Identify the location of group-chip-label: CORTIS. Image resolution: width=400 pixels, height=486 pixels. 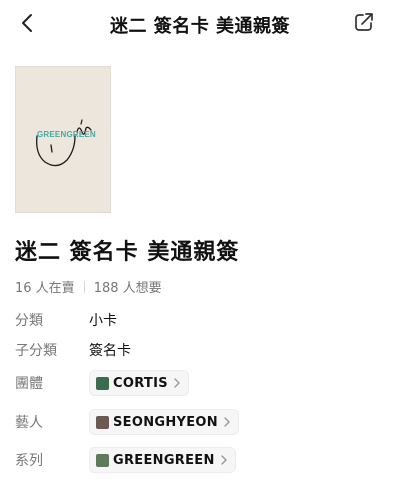
(140, 383).